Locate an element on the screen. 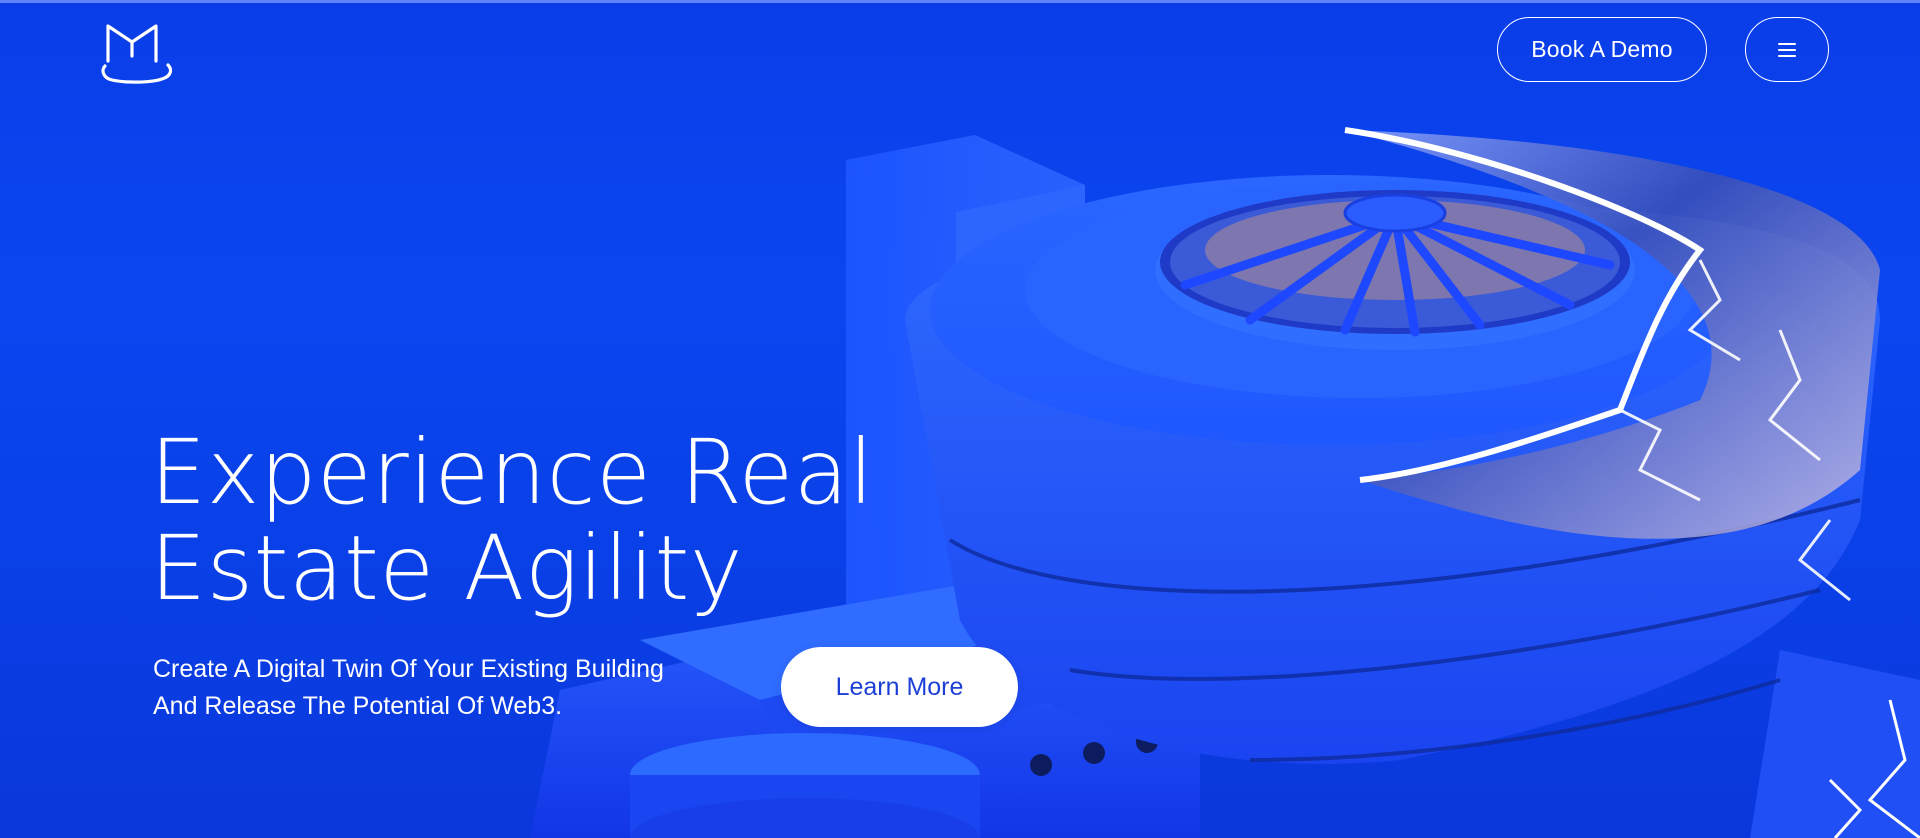 This screenshot has width=1920, height=838. brand-logo is located at coordinates (138, 51).